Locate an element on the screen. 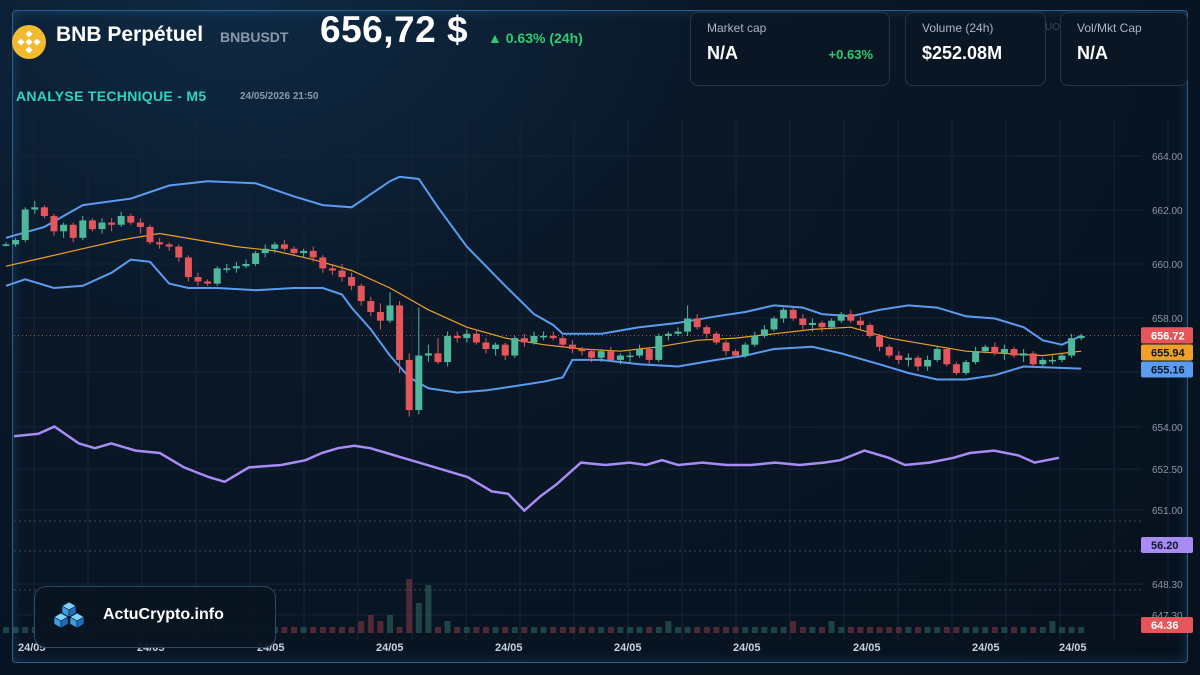 The image size is (1200, 675). price-axis-label-text: 655.16 is located at coordinates (1168, 371).